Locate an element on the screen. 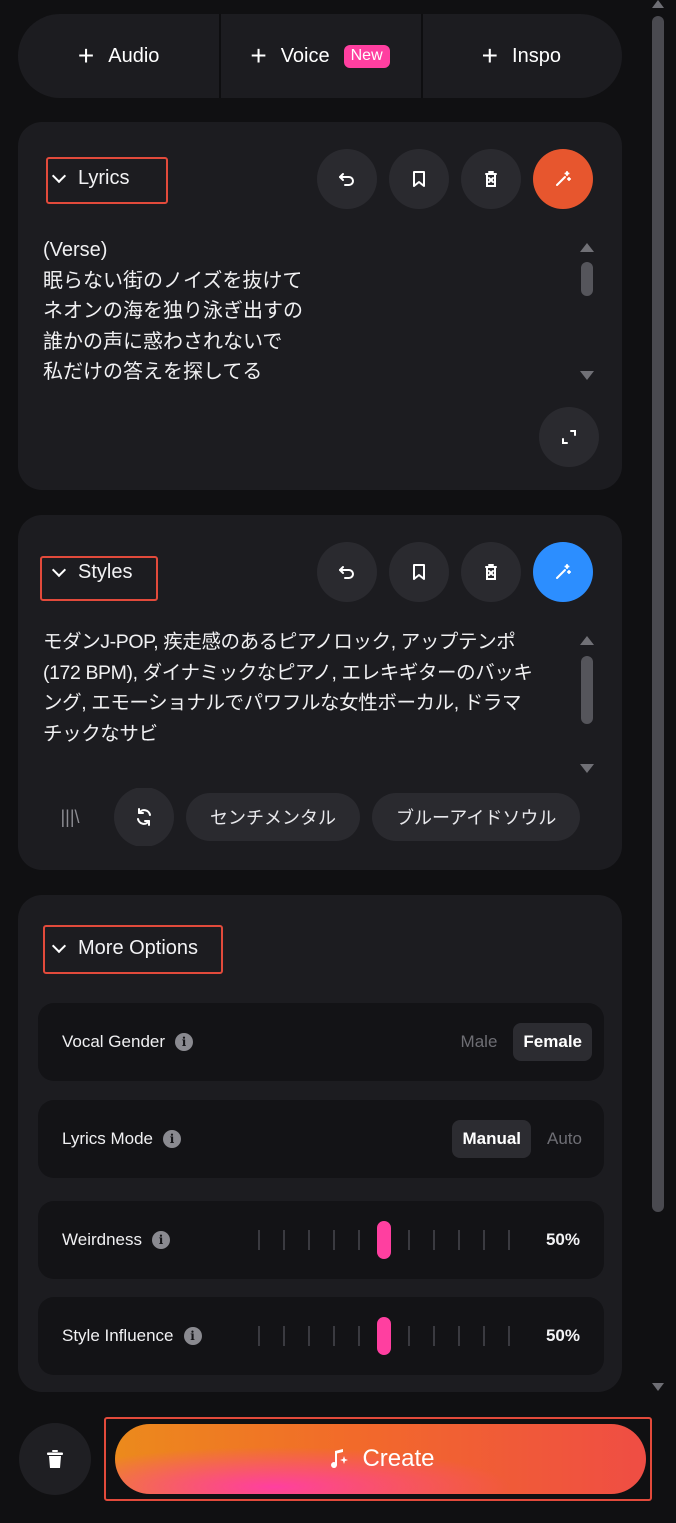  lyrics-scroll-thumb is located at coordinates (587, 279).